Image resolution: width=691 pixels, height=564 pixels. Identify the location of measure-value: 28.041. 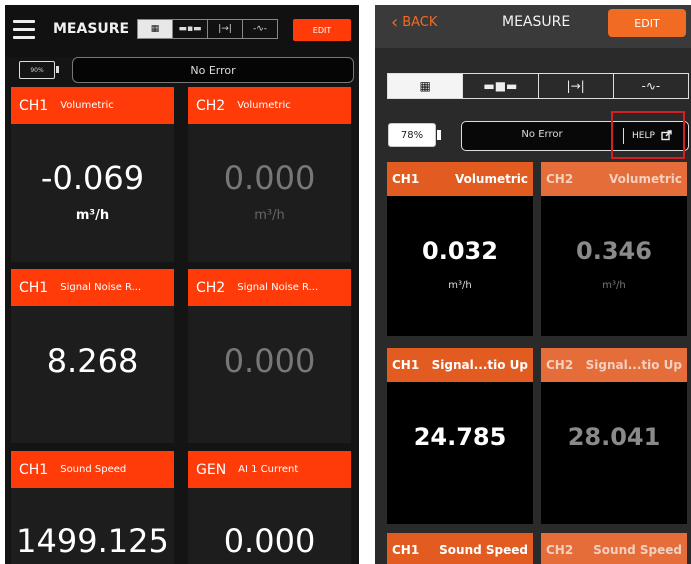
(614, 437).